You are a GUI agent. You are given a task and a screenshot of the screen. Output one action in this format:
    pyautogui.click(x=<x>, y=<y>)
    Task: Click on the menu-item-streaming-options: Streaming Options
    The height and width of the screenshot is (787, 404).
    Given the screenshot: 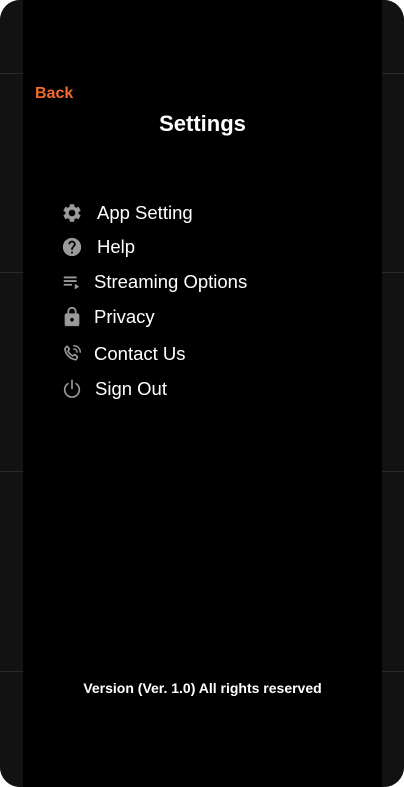 What is the action you would take?
    pyautogui.click(x=153, y=282)
    